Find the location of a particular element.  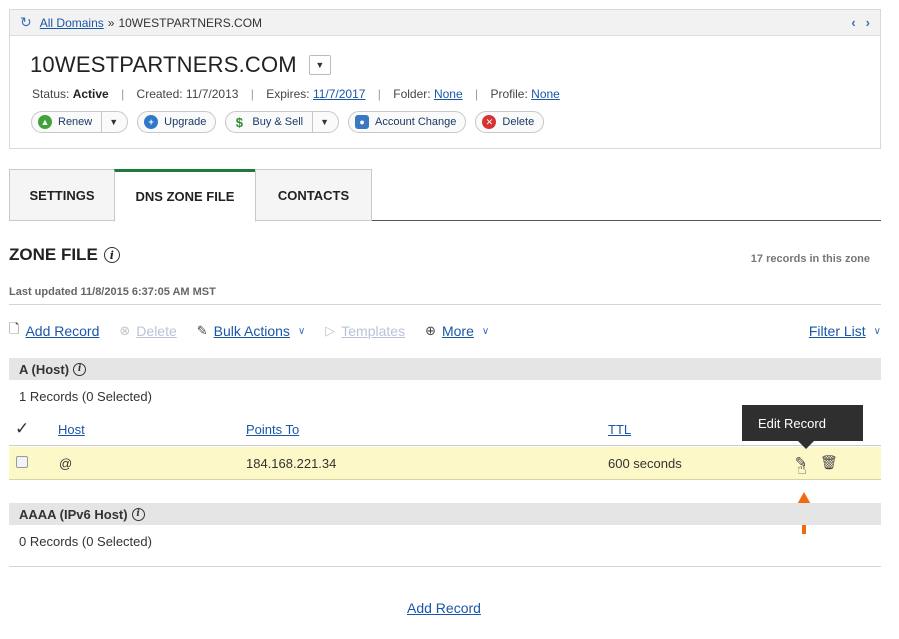

bulk-actions-action: ✎ Bulk Actions ∨ is located at coordinates (251, 331).